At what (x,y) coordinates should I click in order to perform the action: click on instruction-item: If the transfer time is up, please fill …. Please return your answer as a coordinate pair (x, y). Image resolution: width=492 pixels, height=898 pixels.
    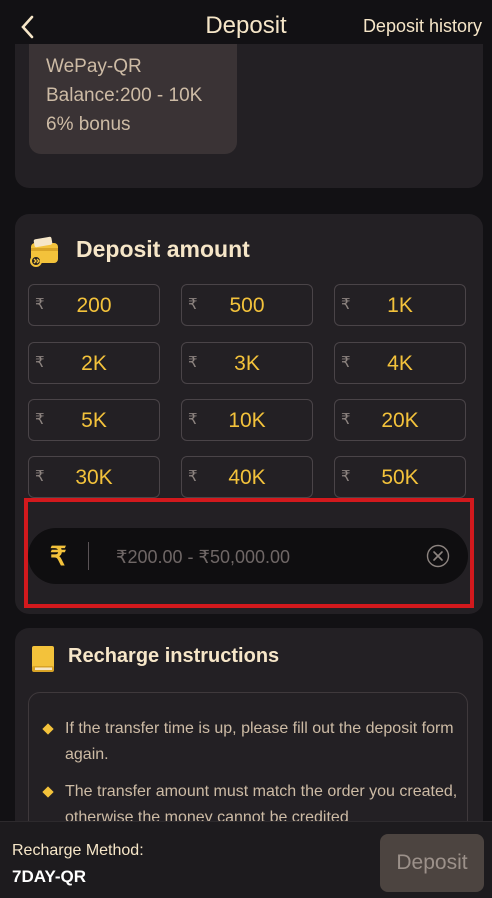
    Looking at the image, I should click on (259, 741).